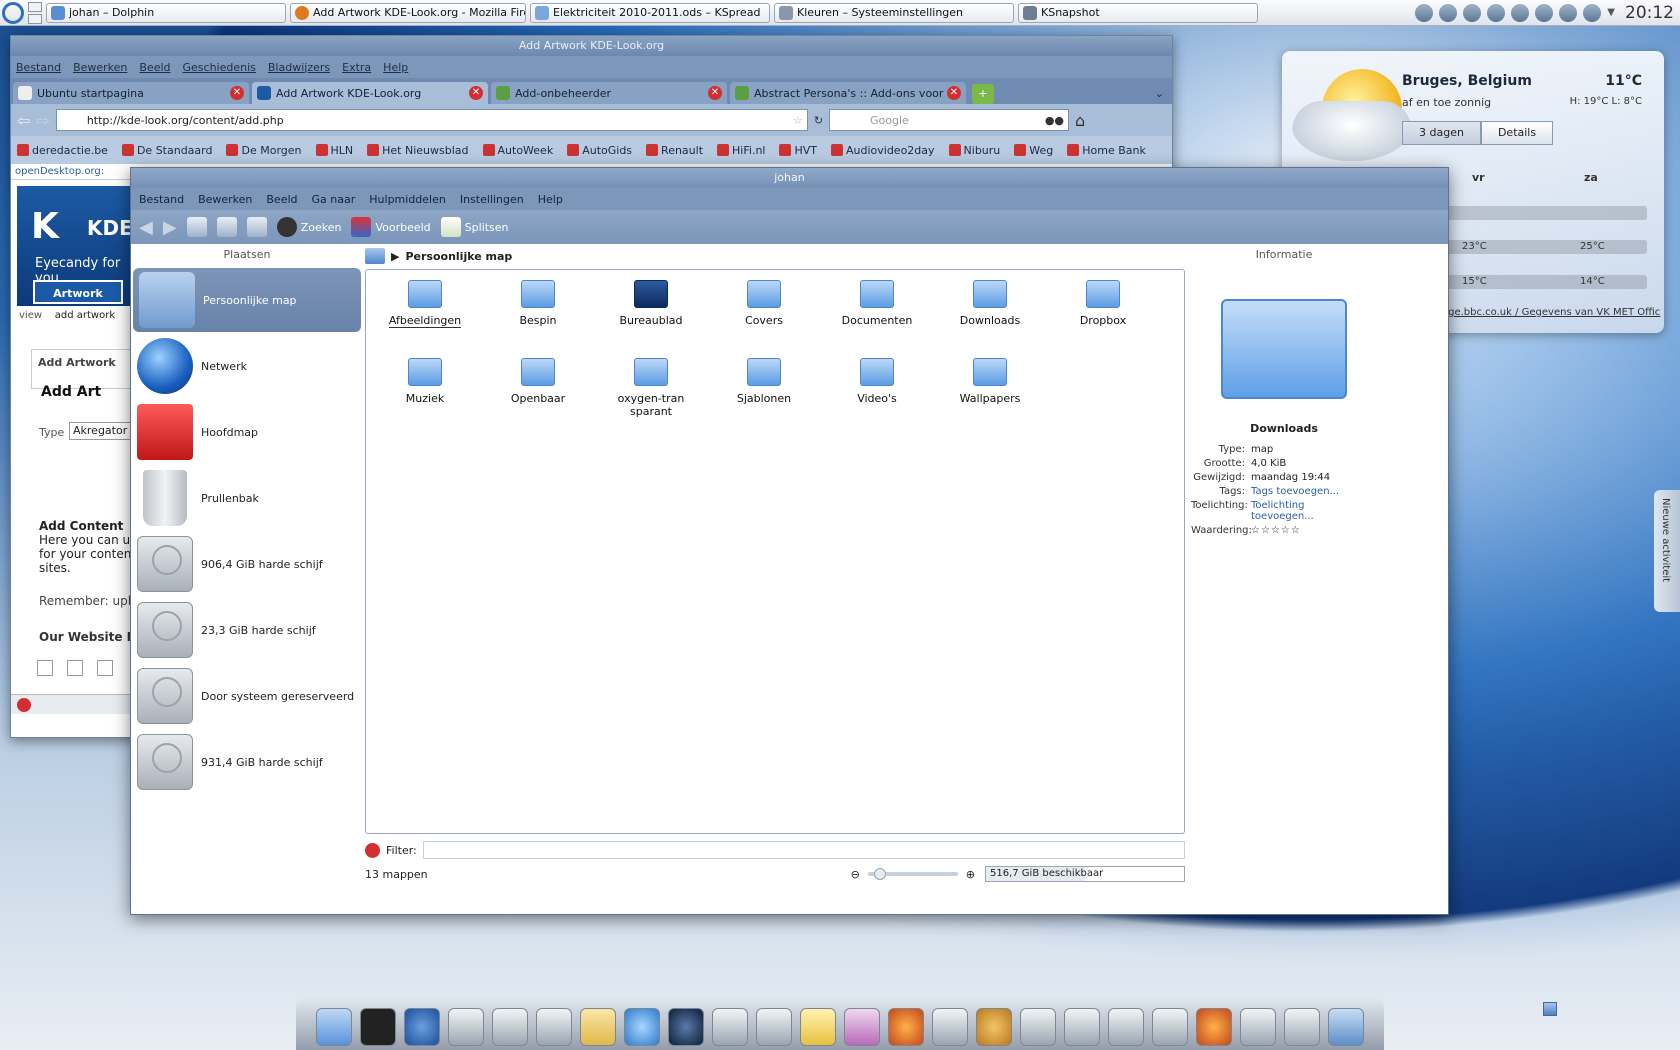 Image resolution: width=1680 pixels, height=1050 pixels. Describe the element at coordinates (161, 199) in the screenshot. I see `menu-bestand: Bestand` at that location.